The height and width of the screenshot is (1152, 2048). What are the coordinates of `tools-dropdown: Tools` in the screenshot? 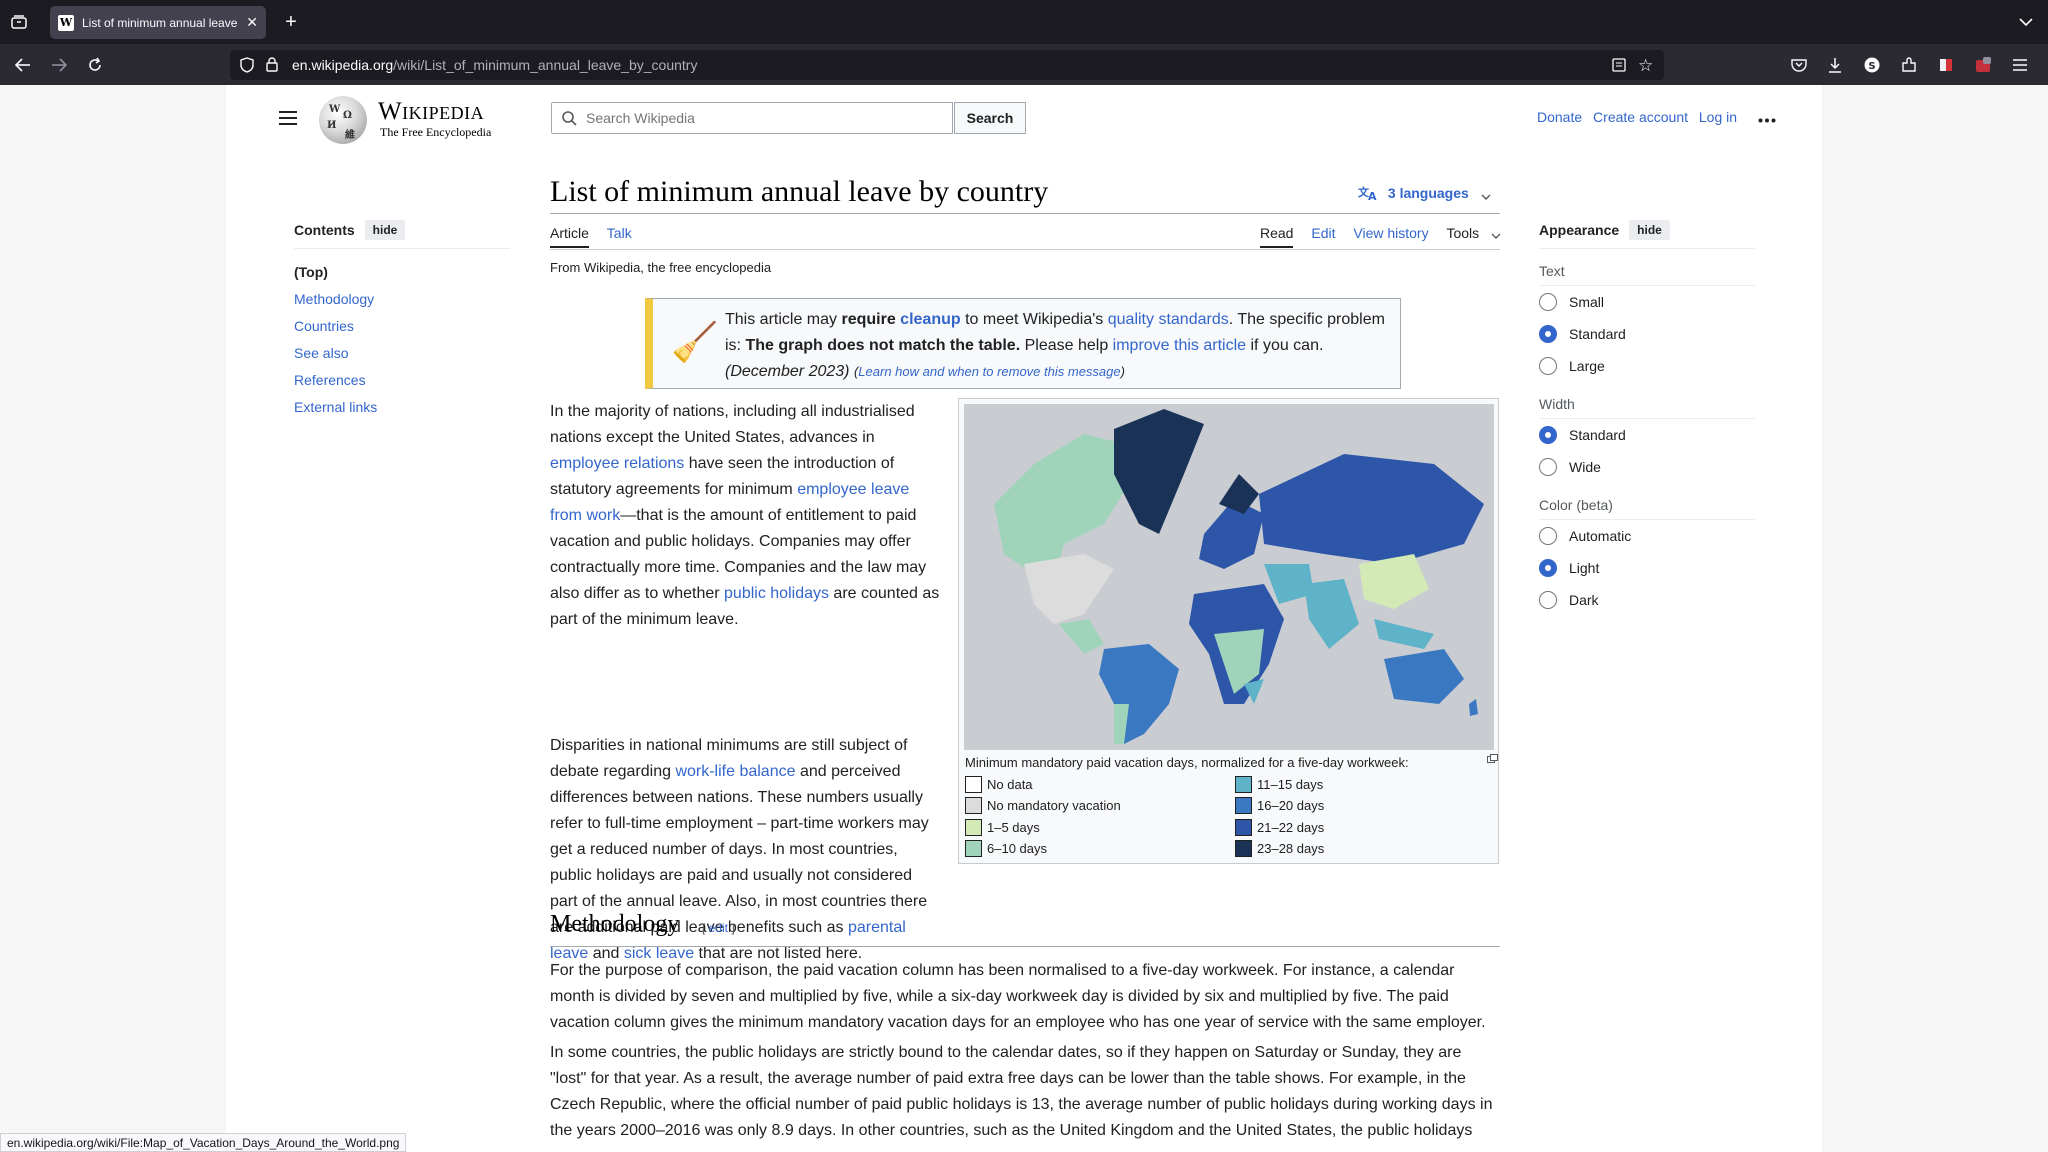 It's located at (1473, 233).